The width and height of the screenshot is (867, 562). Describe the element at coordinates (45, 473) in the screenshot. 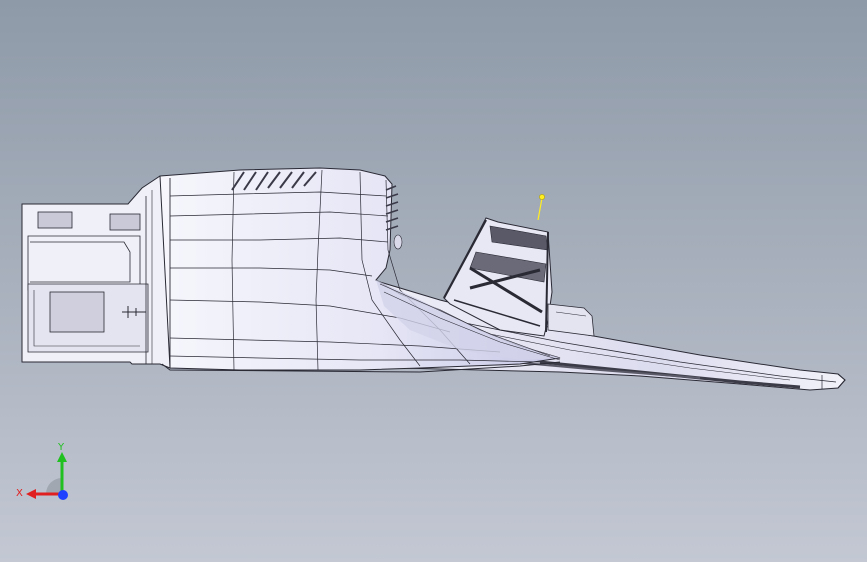

I see `reference-triad: X Y` at that location.